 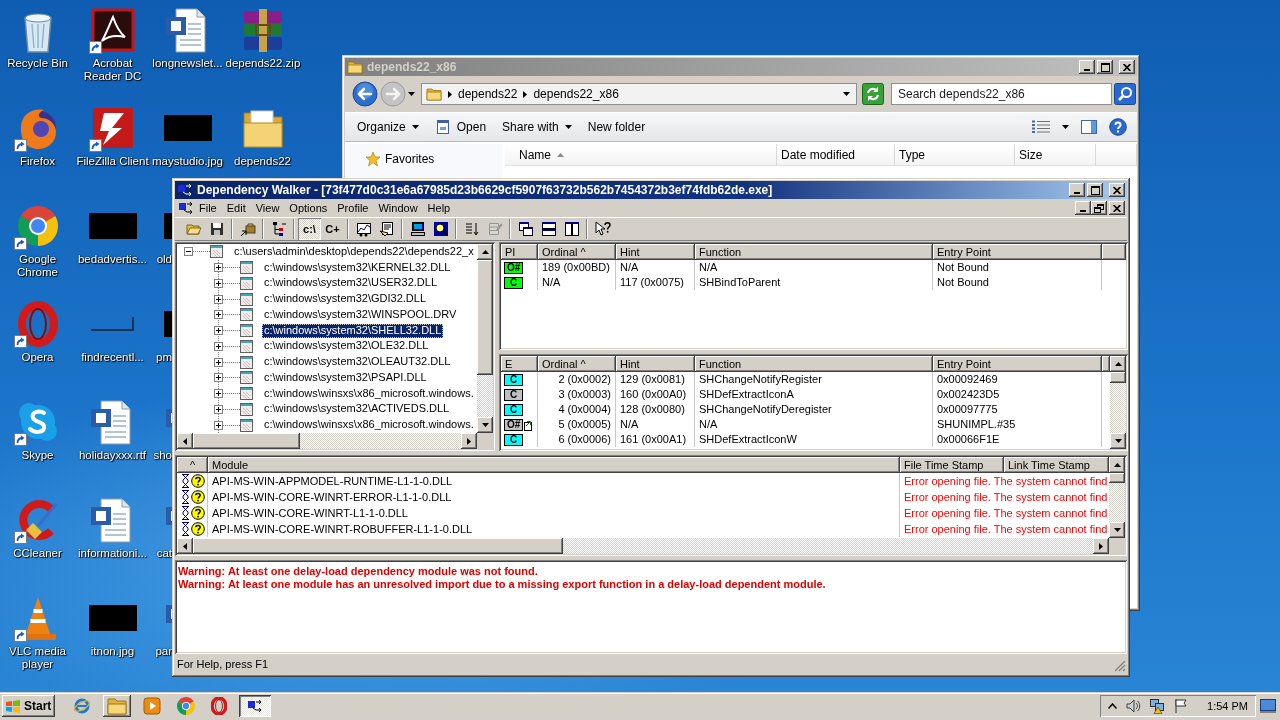 What do you see at coordinates (112, 70) in the screenshot?
I see `icon-label: Acrobat Reader DC` at bounding box center [112, 70].